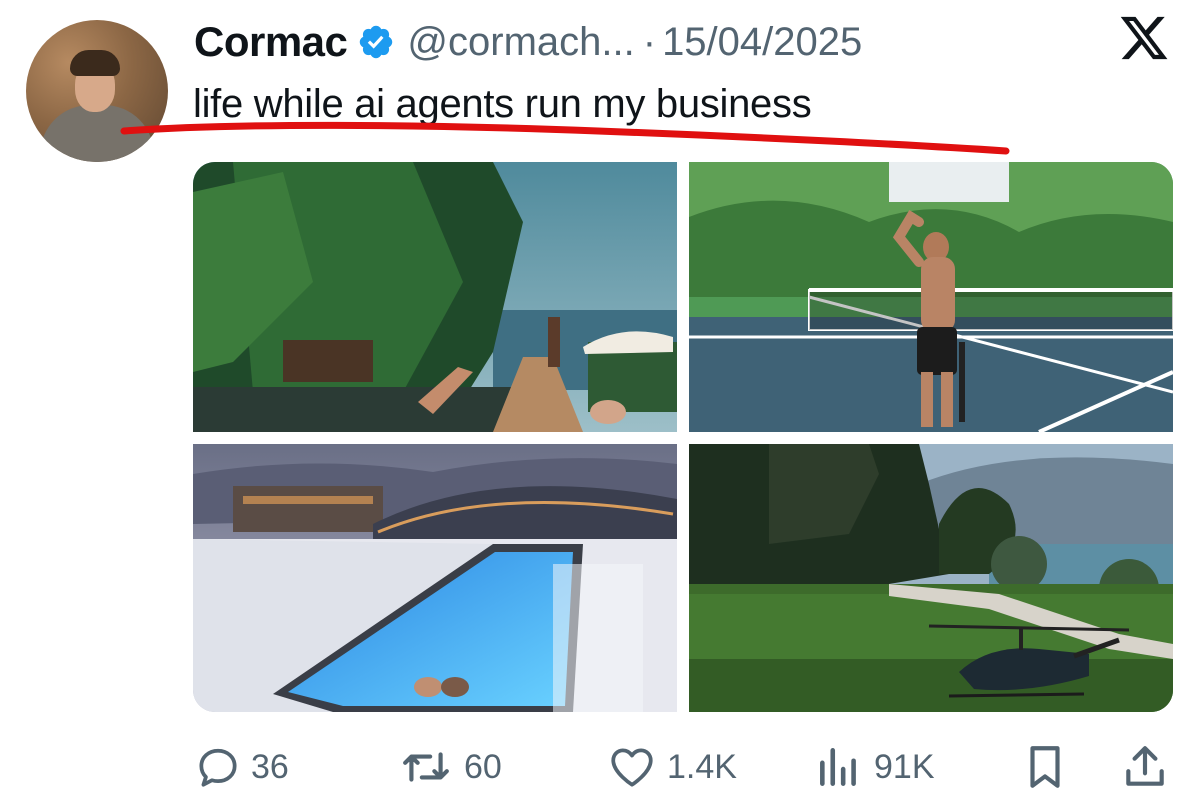  What do you see at coordinates (931, 297) in the screenshot?
I see `photo-tennis-court` at bounding box center [931, 297].